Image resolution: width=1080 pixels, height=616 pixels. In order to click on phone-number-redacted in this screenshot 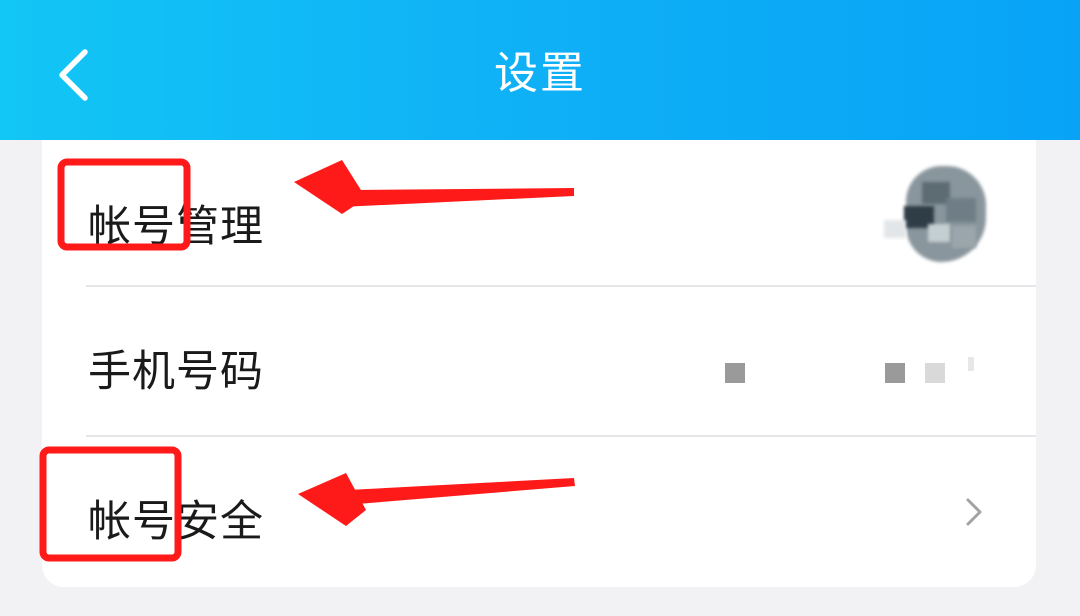, I will do `click(852, 377)`.